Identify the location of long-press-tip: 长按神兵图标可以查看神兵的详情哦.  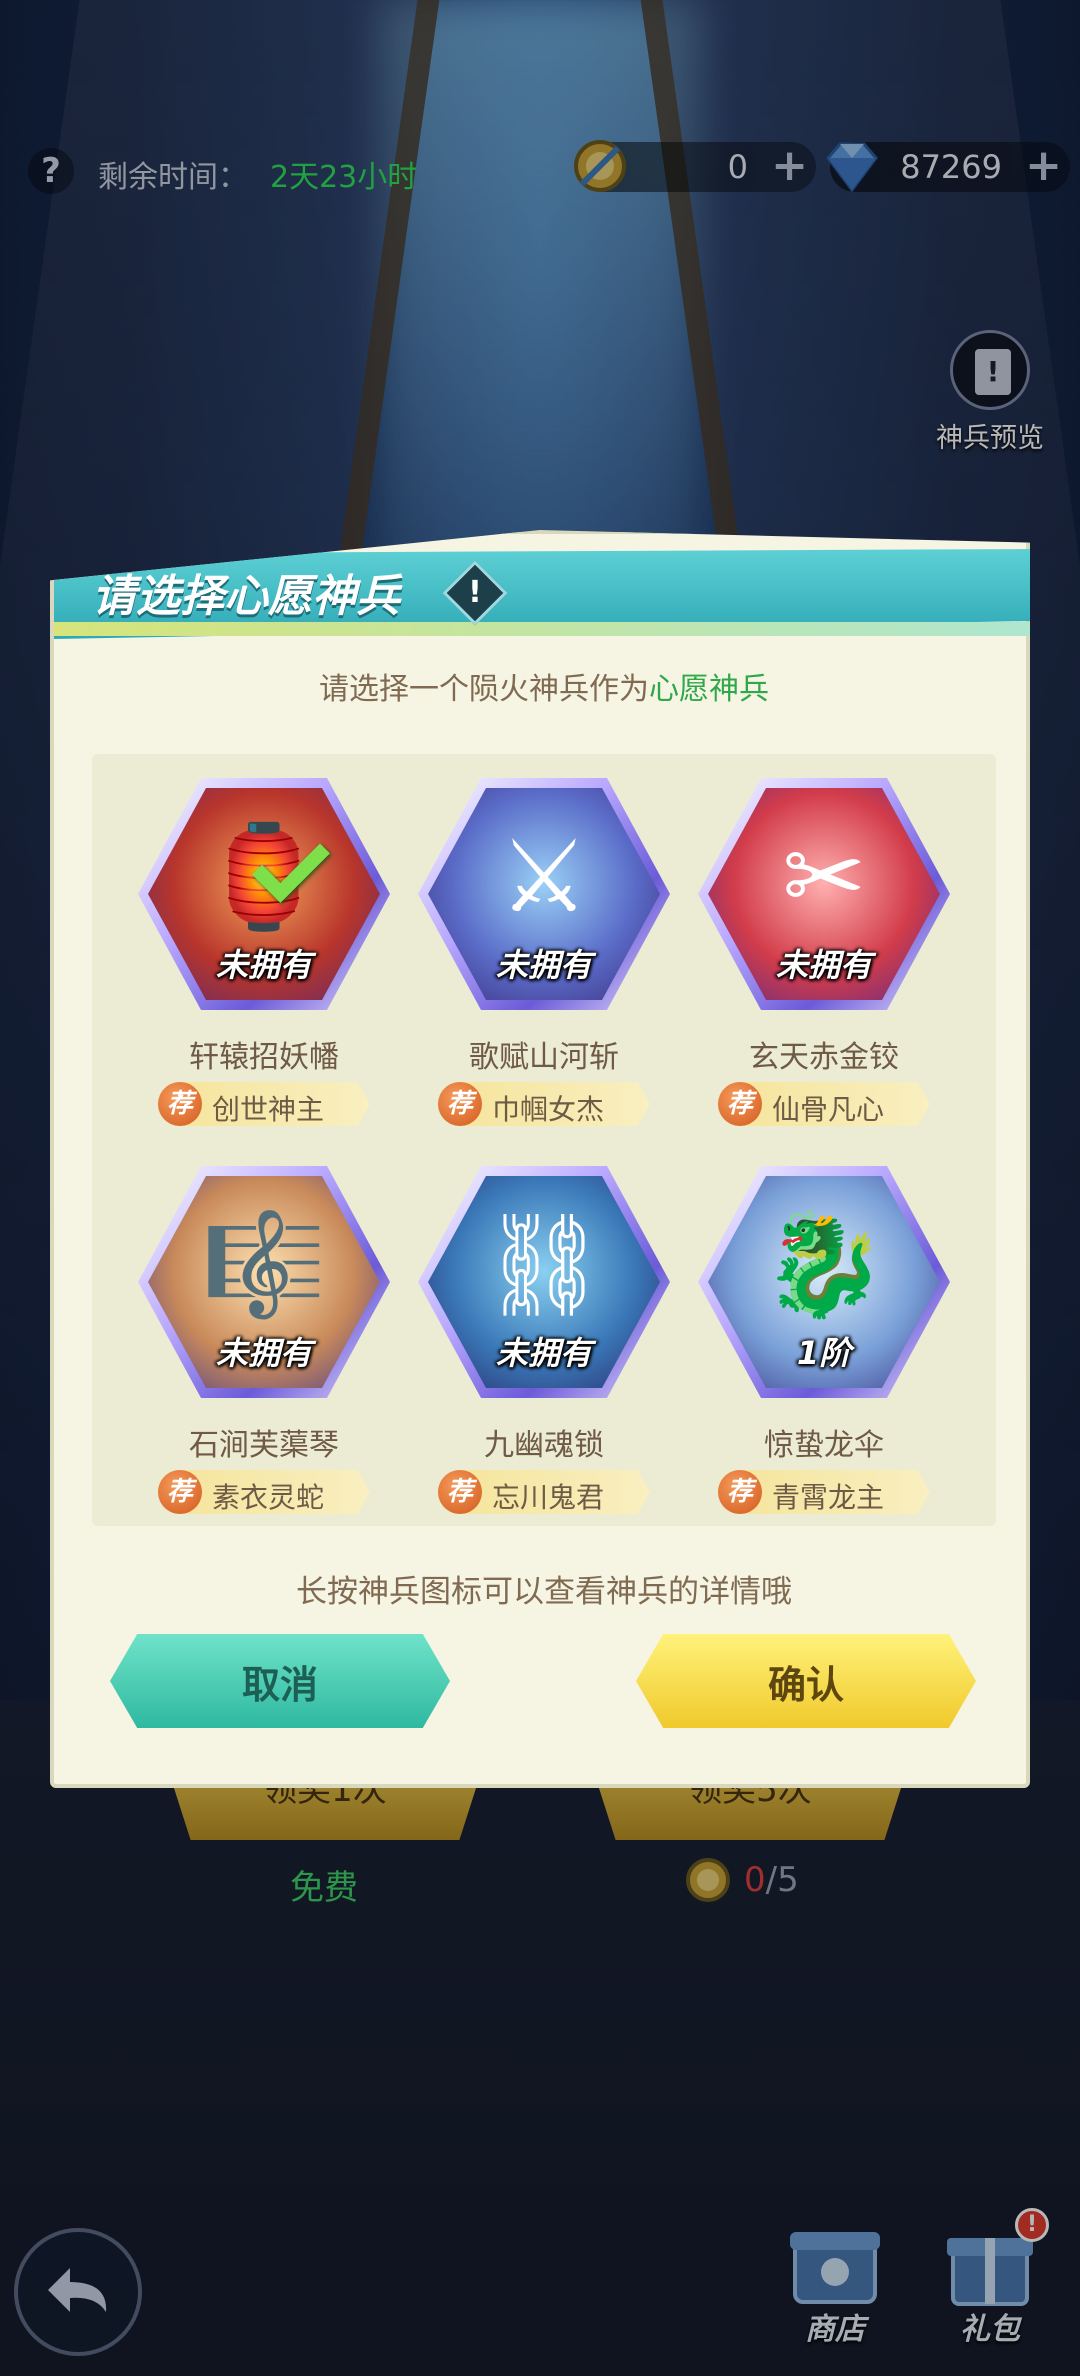
(544, 1592).